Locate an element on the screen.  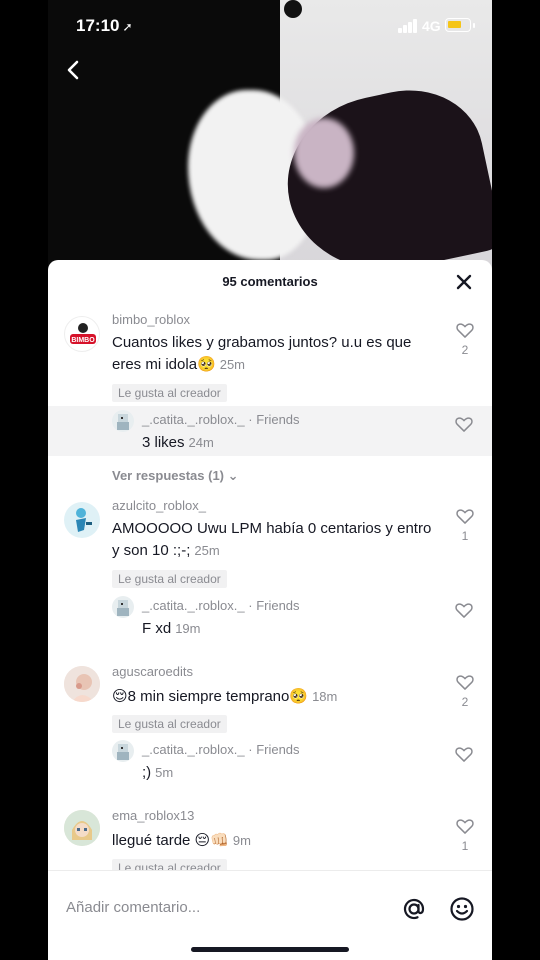
home-indicator is located at coordinates (270, 949).